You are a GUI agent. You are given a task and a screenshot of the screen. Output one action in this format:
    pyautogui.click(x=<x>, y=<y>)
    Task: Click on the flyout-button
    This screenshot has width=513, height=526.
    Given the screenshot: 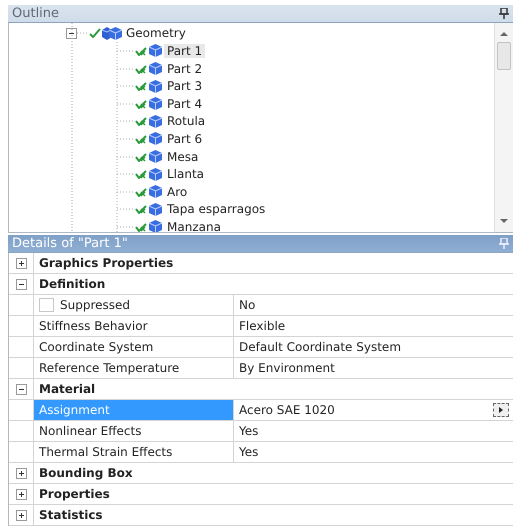 What is the action you would take?
    pyautogui.click(x=501, y=410)
    